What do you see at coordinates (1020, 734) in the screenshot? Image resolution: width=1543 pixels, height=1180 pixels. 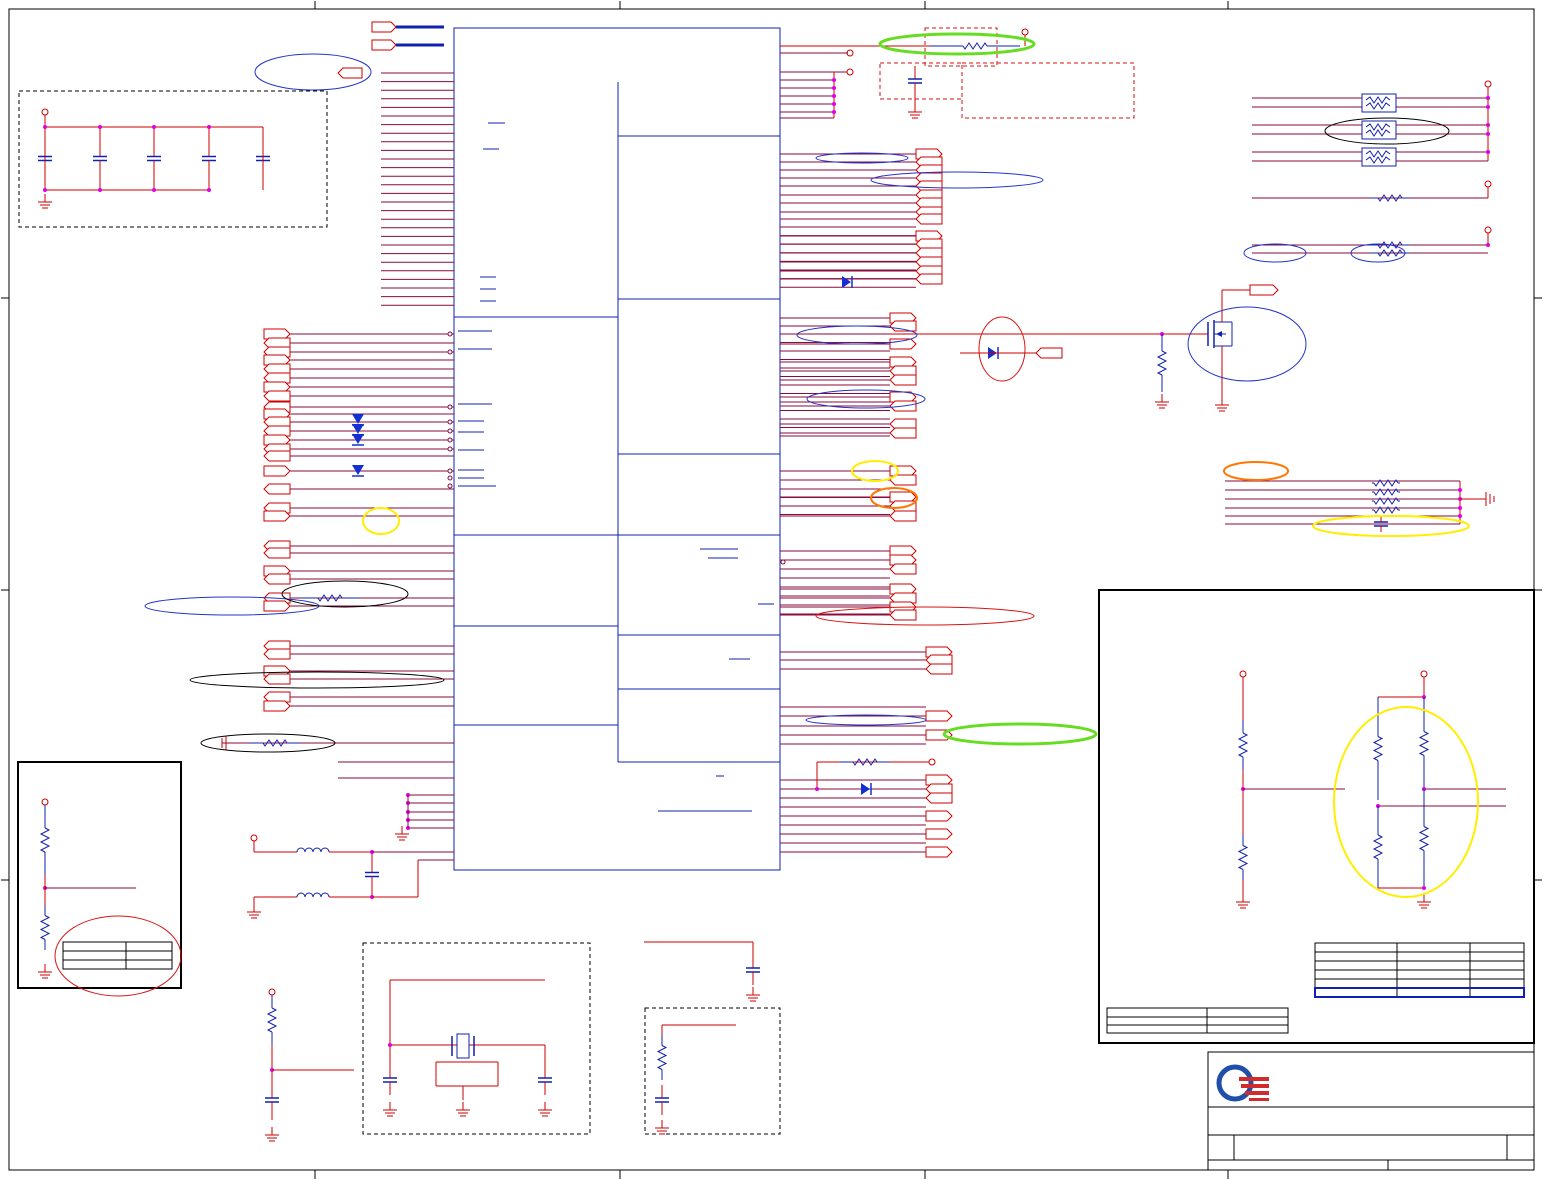 I see `highlight-green` at bounding box center [1020, 734].